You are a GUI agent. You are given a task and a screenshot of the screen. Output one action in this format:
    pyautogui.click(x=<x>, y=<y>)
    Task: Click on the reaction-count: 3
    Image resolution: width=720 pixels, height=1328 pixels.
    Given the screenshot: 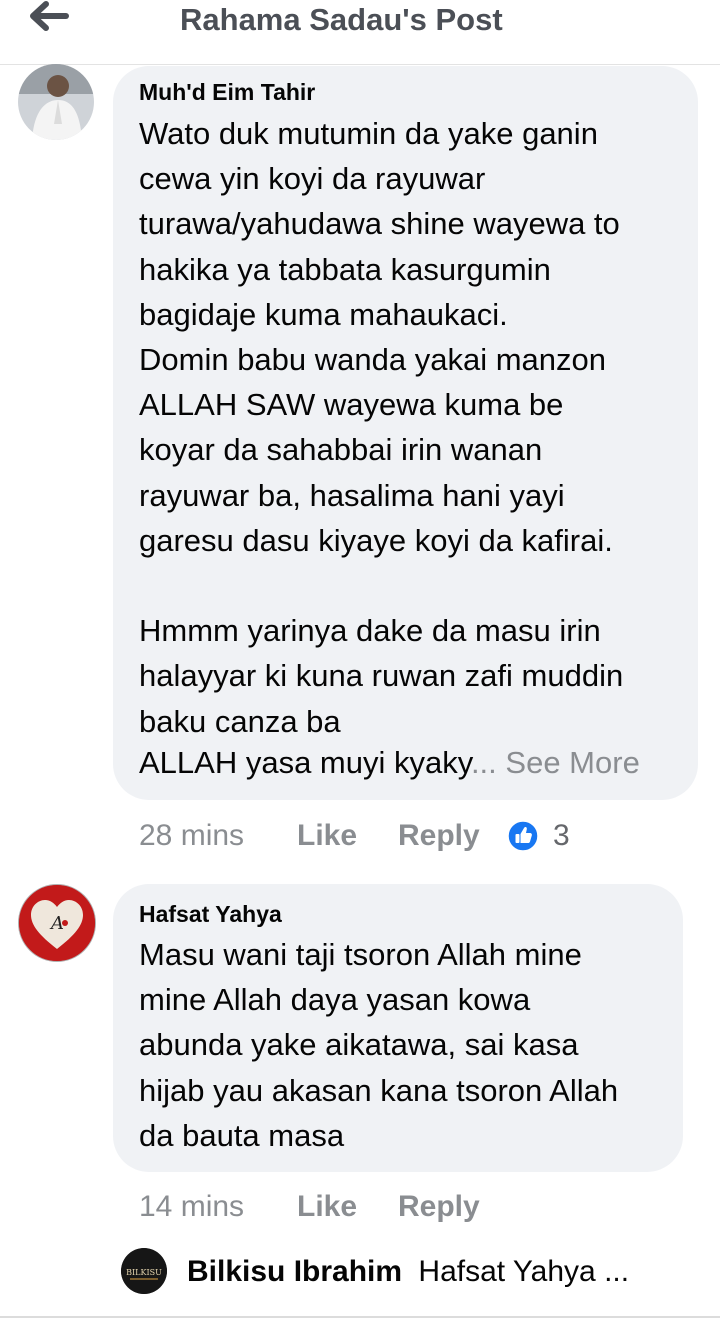 What is the action you would take?
    pyautogui.click(x=561, y=836)
    